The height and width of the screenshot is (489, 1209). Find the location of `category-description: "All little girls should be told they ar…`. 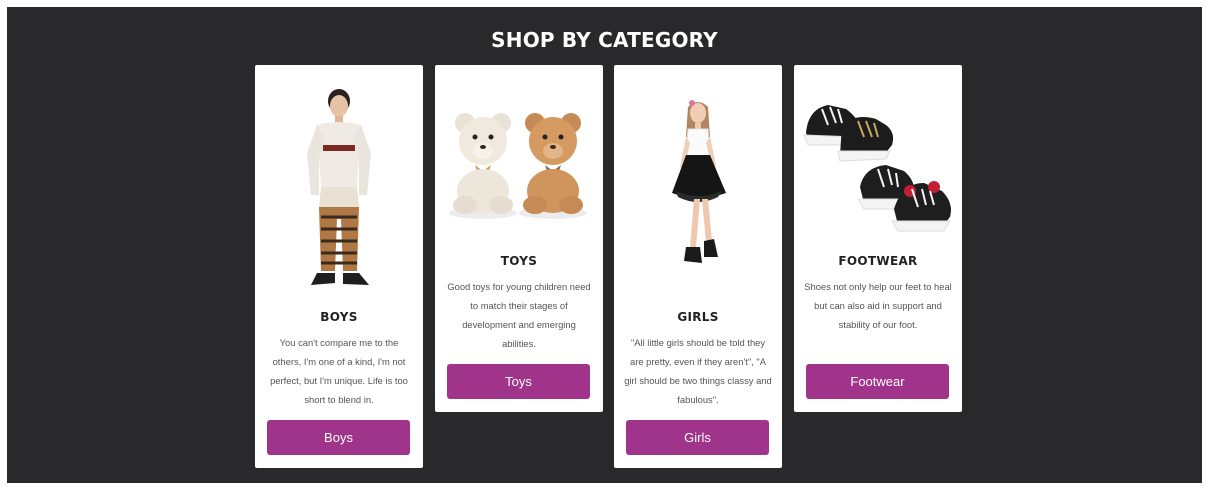

category-description: "All little girls should be told they ar… is located at coordinates (698, 371).